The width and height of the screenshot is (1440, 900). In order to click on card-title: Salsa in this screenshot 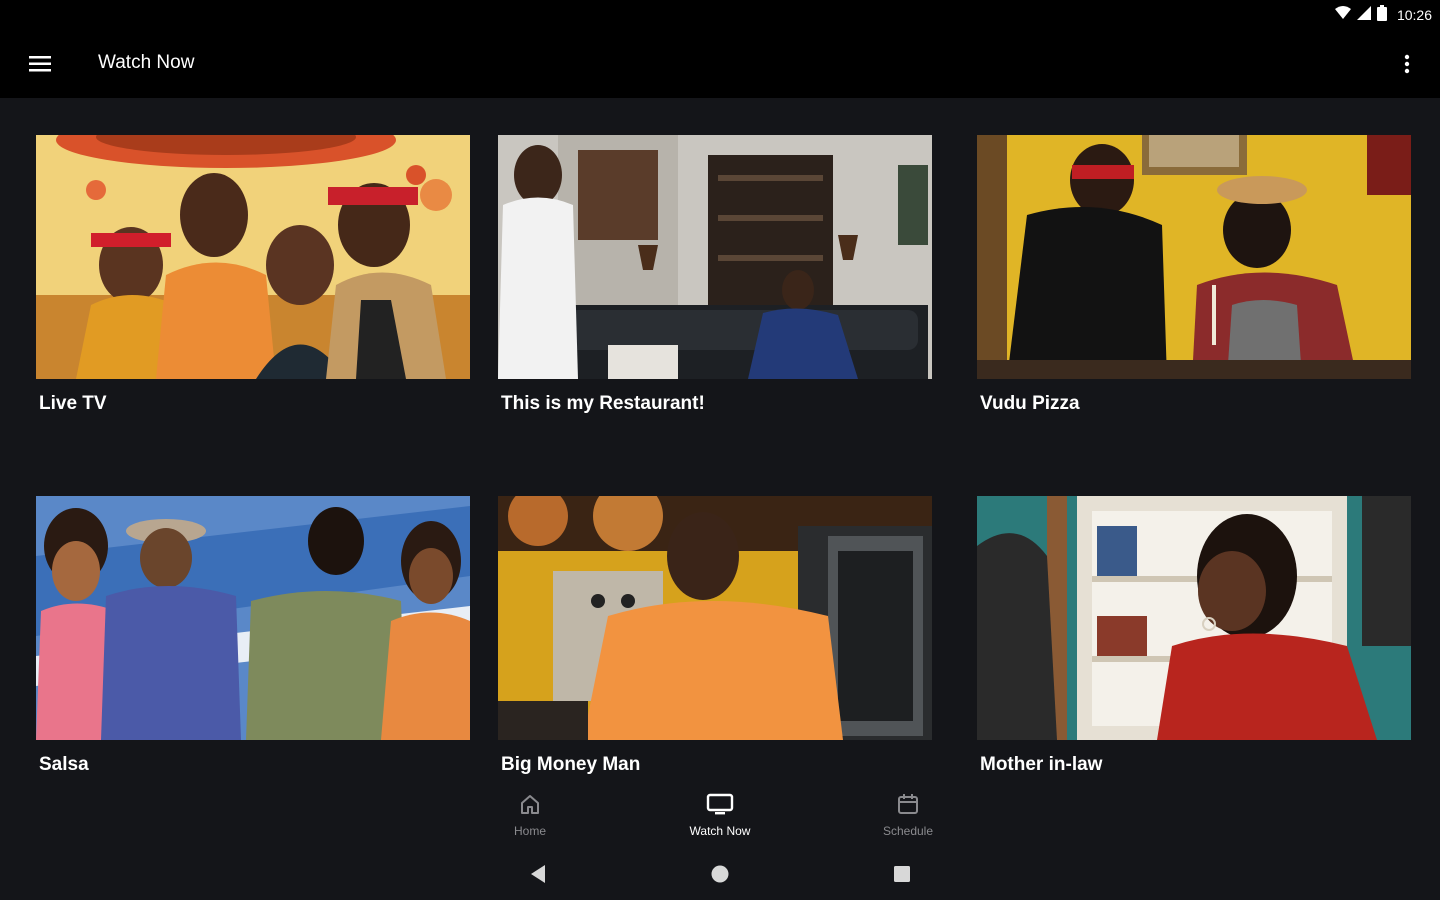, I will do `click(64, 764)`.